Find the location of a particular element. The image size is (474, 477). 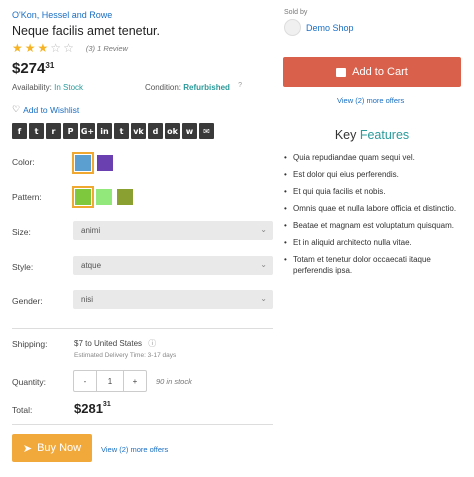

product-price: $27431 is located at coordinates (33, 68).